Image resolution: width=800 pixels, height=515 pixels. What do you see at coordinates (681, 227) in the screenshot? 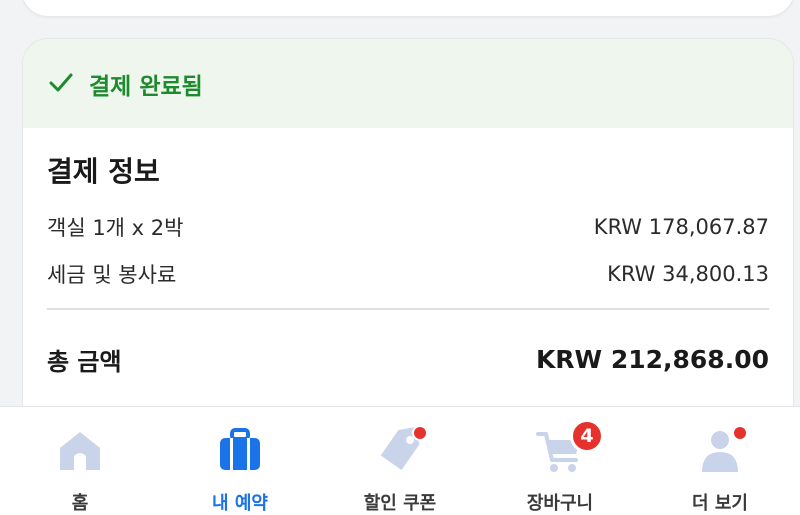
I see `line-item-amount: KRW 178,067.87` at bounding box center [681, 227].